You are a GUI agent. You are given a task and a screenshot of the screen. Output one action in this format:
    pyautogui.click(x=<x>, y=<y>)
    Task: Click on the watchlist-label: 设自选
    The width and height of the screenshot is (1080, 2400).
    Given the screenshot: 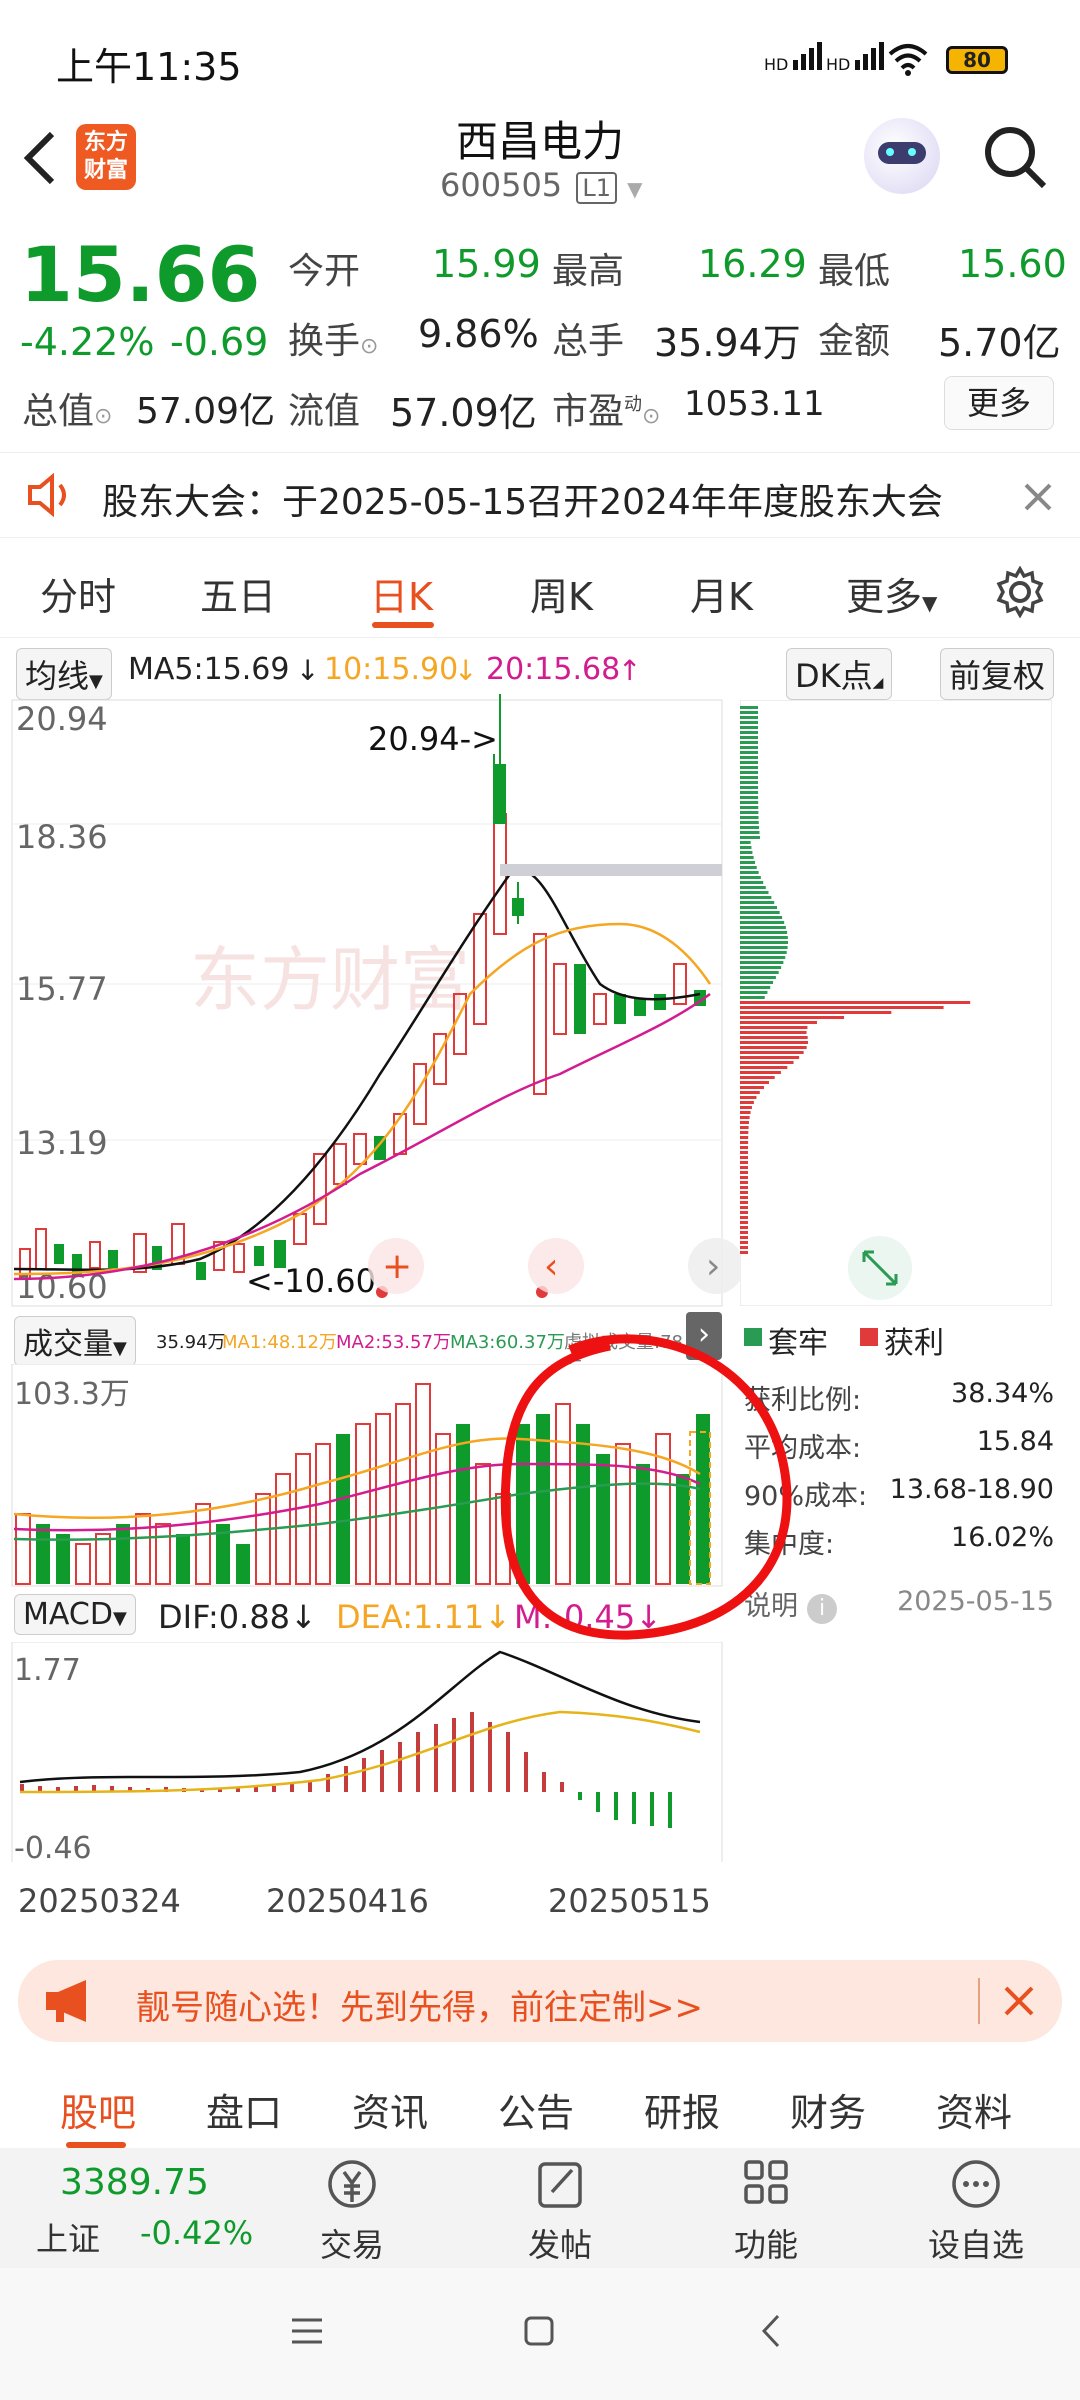 What is the action you would take?
    pyautogui.click(x=975, y=2245)
    